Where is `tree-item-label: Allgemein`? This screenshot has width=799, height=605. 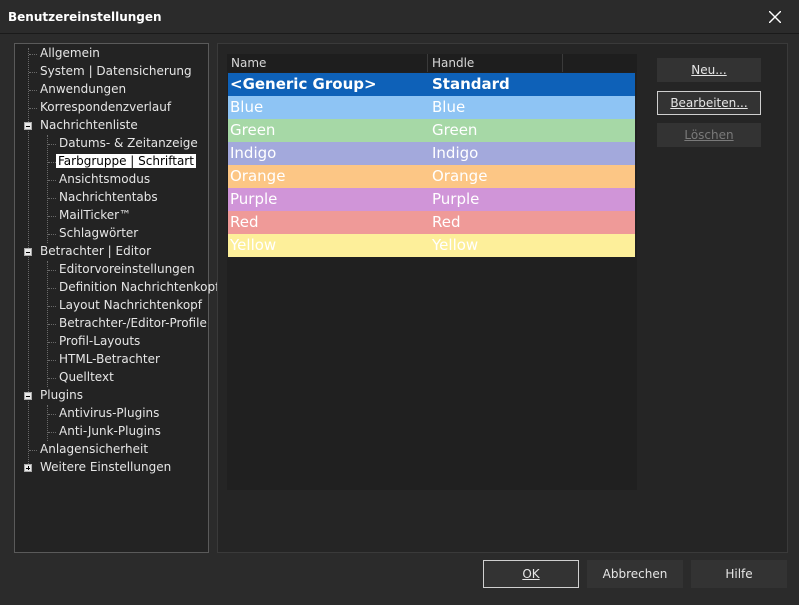 tree-item-label: Allgemein is located at coordinates (70, 53).